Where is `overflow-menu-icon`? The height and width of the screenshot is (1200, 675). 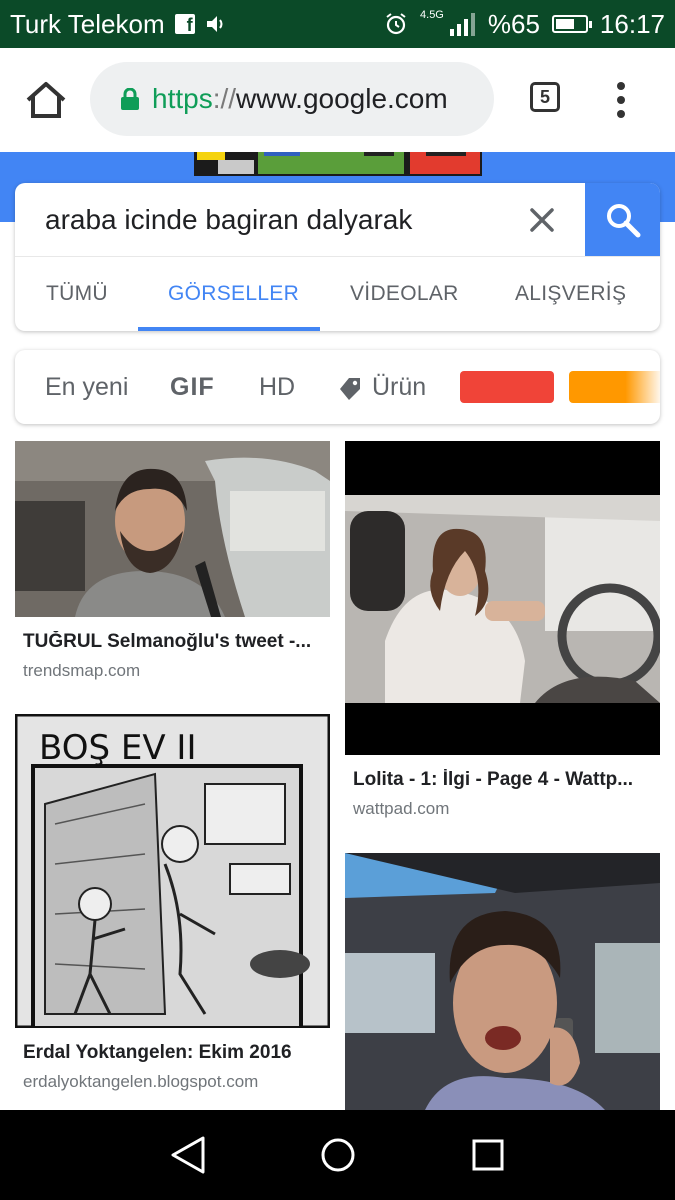
overflow-menu-icon is located at coordinates (621, 100).